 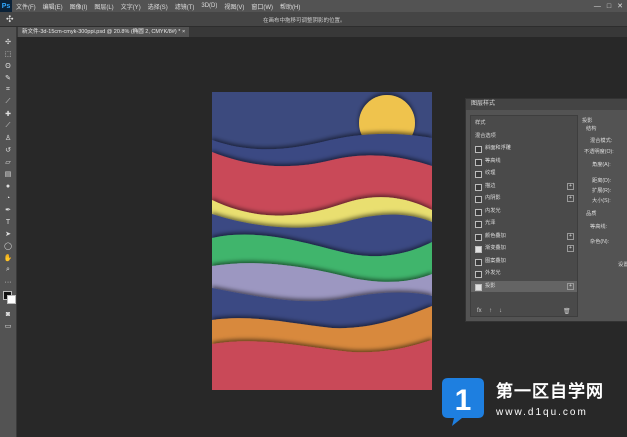 What do you see at coordinates (490, 285) in the screenshot?
I see `style-item-label: 投影` at bounding box center [490, 285].